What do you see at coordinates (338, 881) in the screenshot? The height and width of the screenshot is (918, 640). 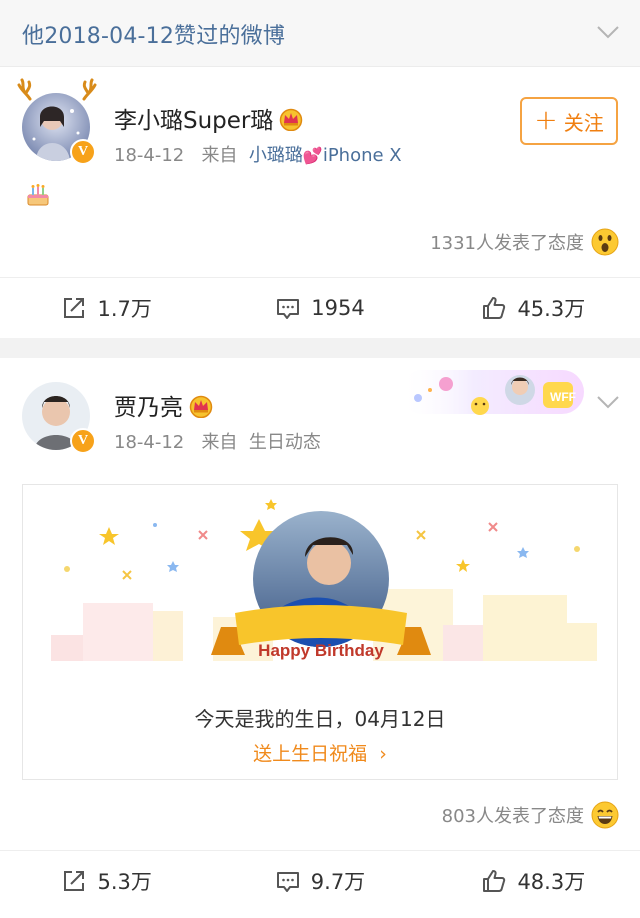 I see `comment-count: 9.7万` at bounding box center [338, 881].